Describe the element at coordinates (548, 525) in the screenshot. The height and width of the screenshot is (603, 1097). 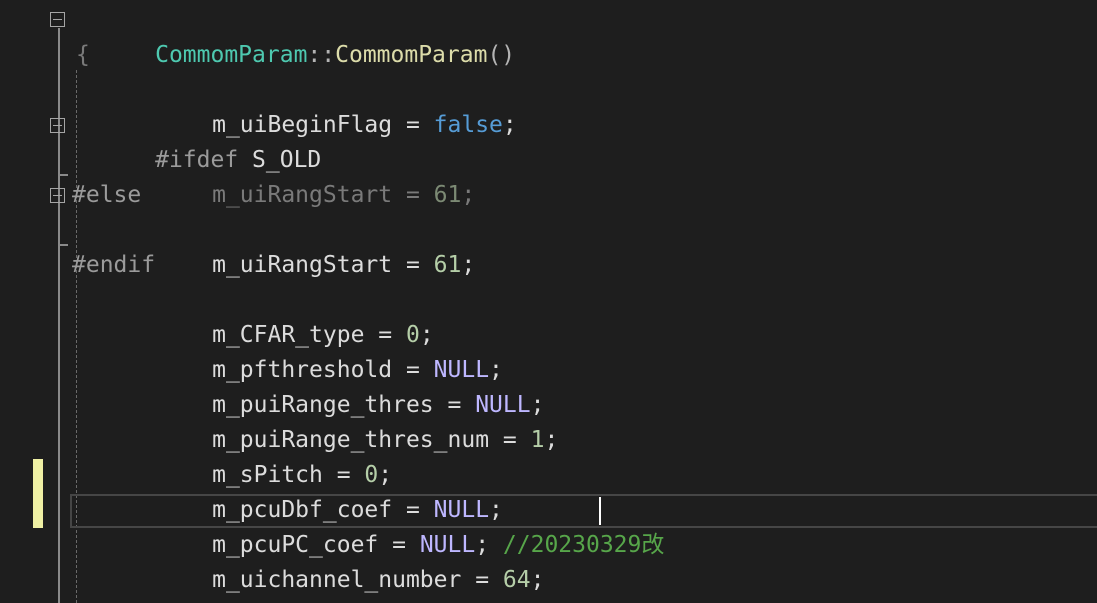
I see `code-line-15: m_pcuPC_coef = NULL; //20230329改` at that location.